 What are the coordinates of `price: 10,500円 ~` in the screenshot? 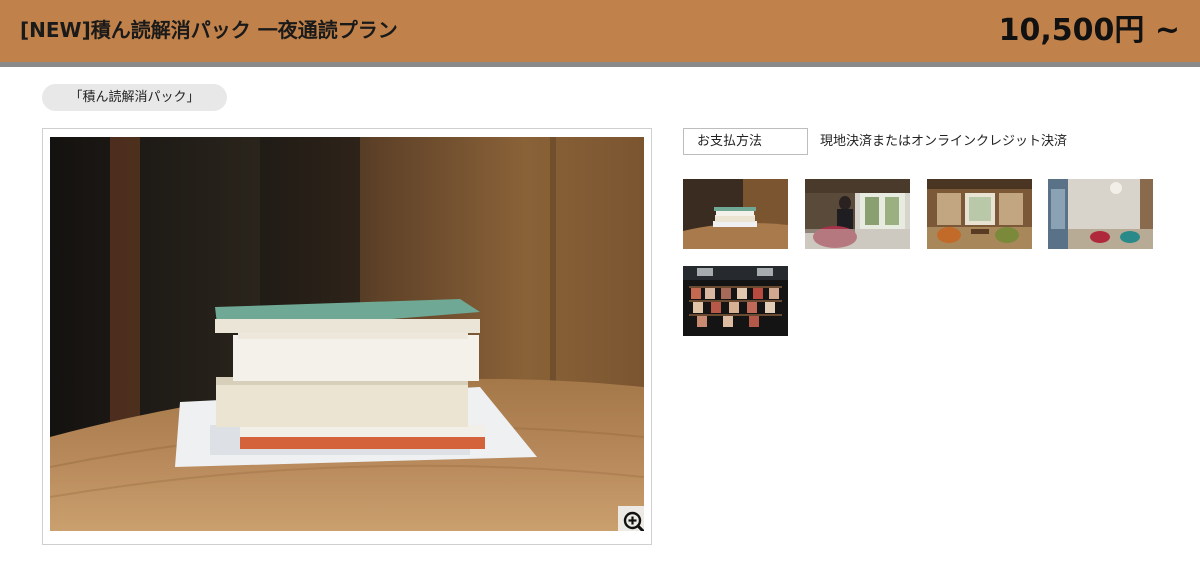 It's located at (1089, 30).